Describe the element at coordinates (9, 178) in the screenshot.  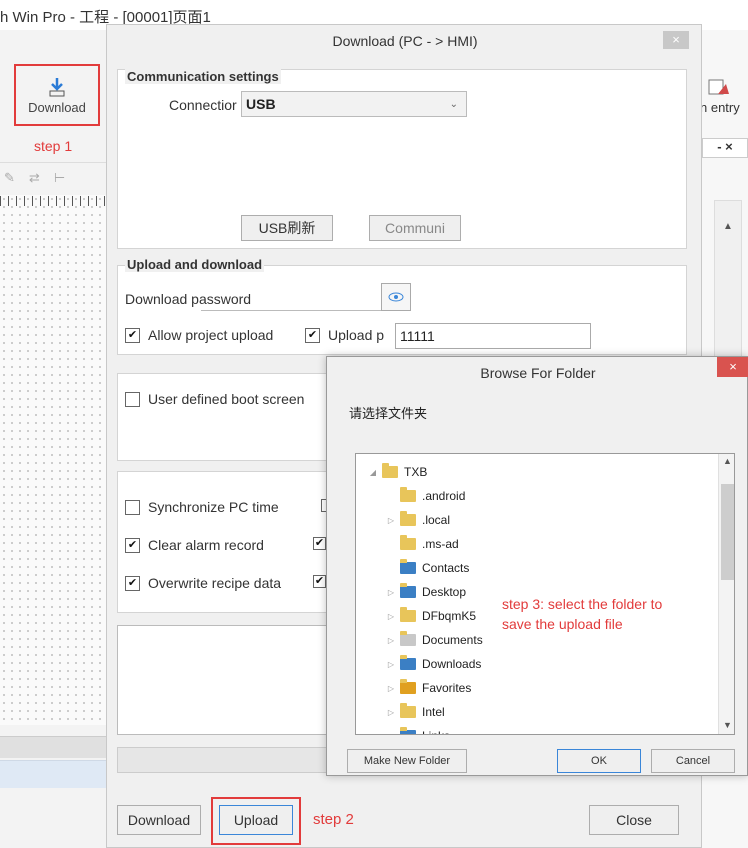
I see `tool-icon: ✎` at that location.